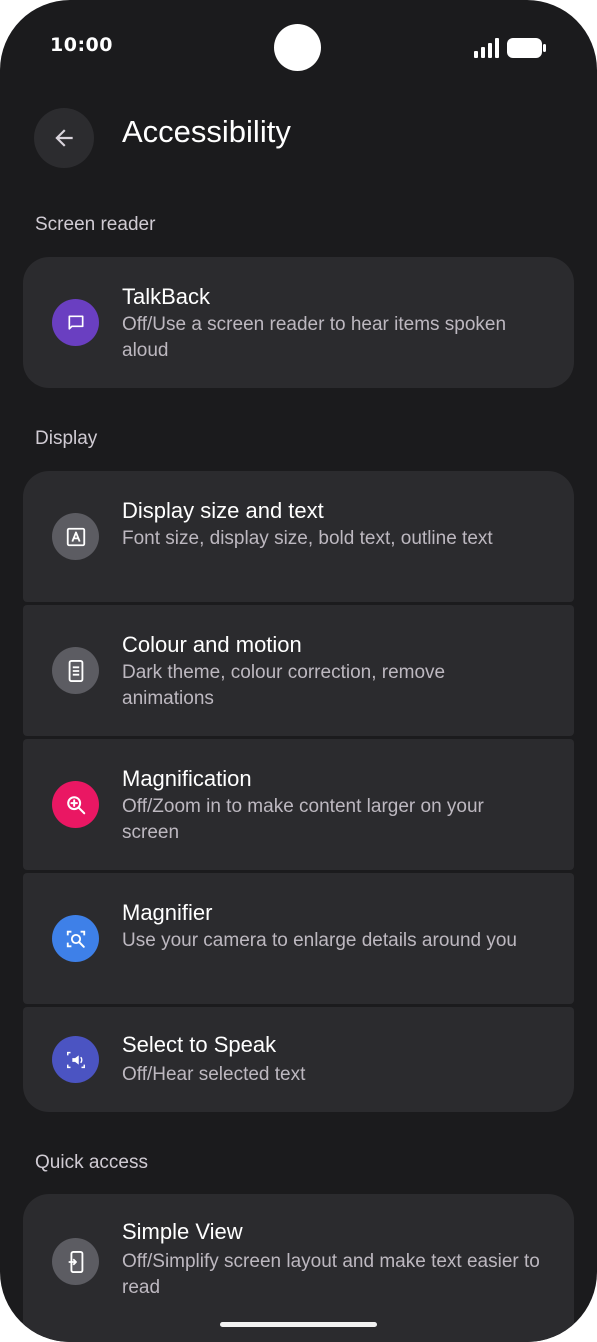 The height and width of the screenshot is (1342, 597). Describe the element at coordinates (75, 322) in the screenshot. I see `chat-bubble-icon` at that location.